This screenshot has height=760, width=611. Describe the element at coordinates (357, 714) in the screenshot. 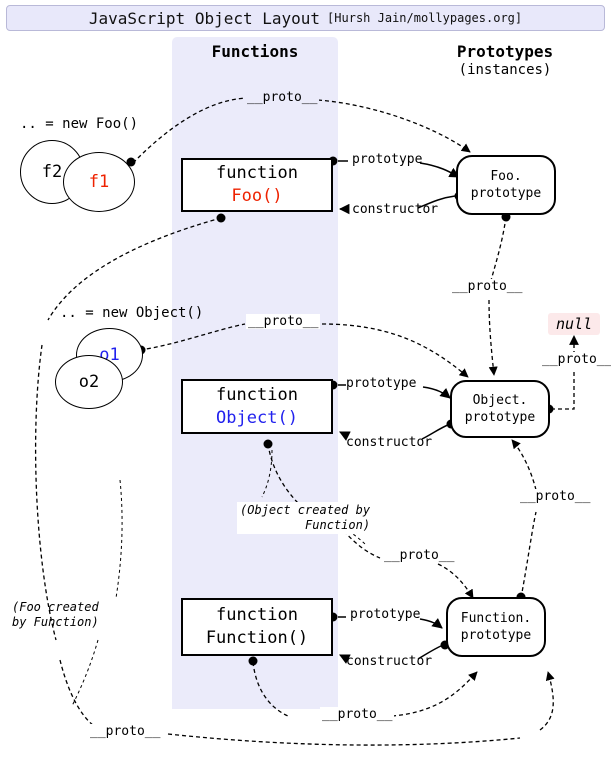

I see `edge-label-proto-functionfn-functionprototype: __proto__` at that location.